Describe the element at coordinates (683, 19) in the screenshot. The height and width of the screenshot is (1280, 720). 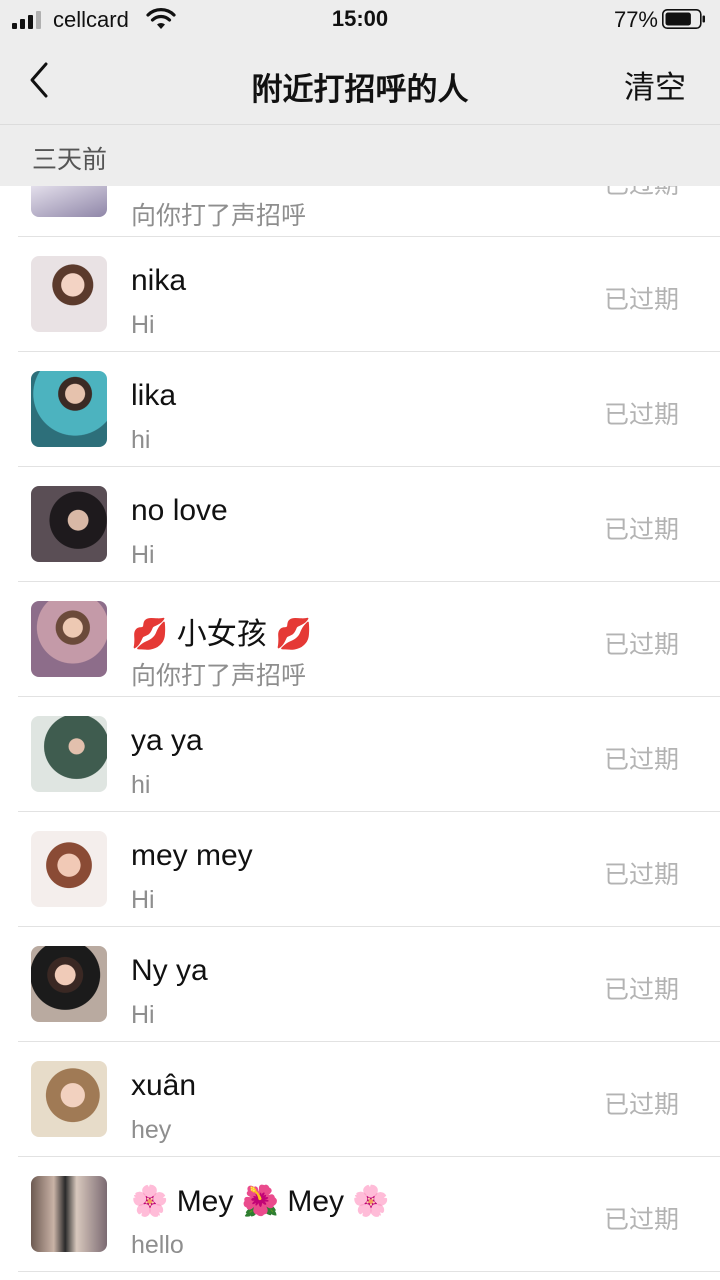
I see `battery-icon` at that location.